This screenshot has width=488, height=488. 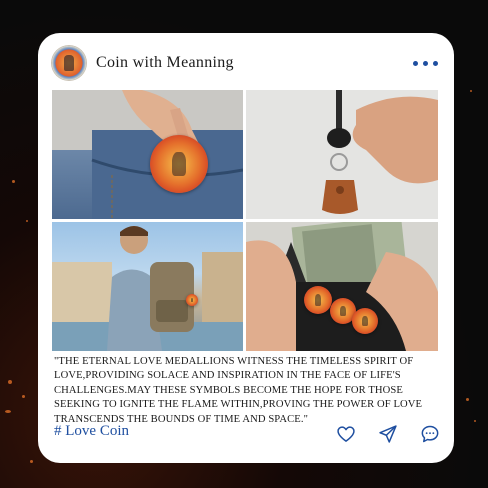 I want to click on photo-coin-pocket-illustration, so click(x=147, y=154).